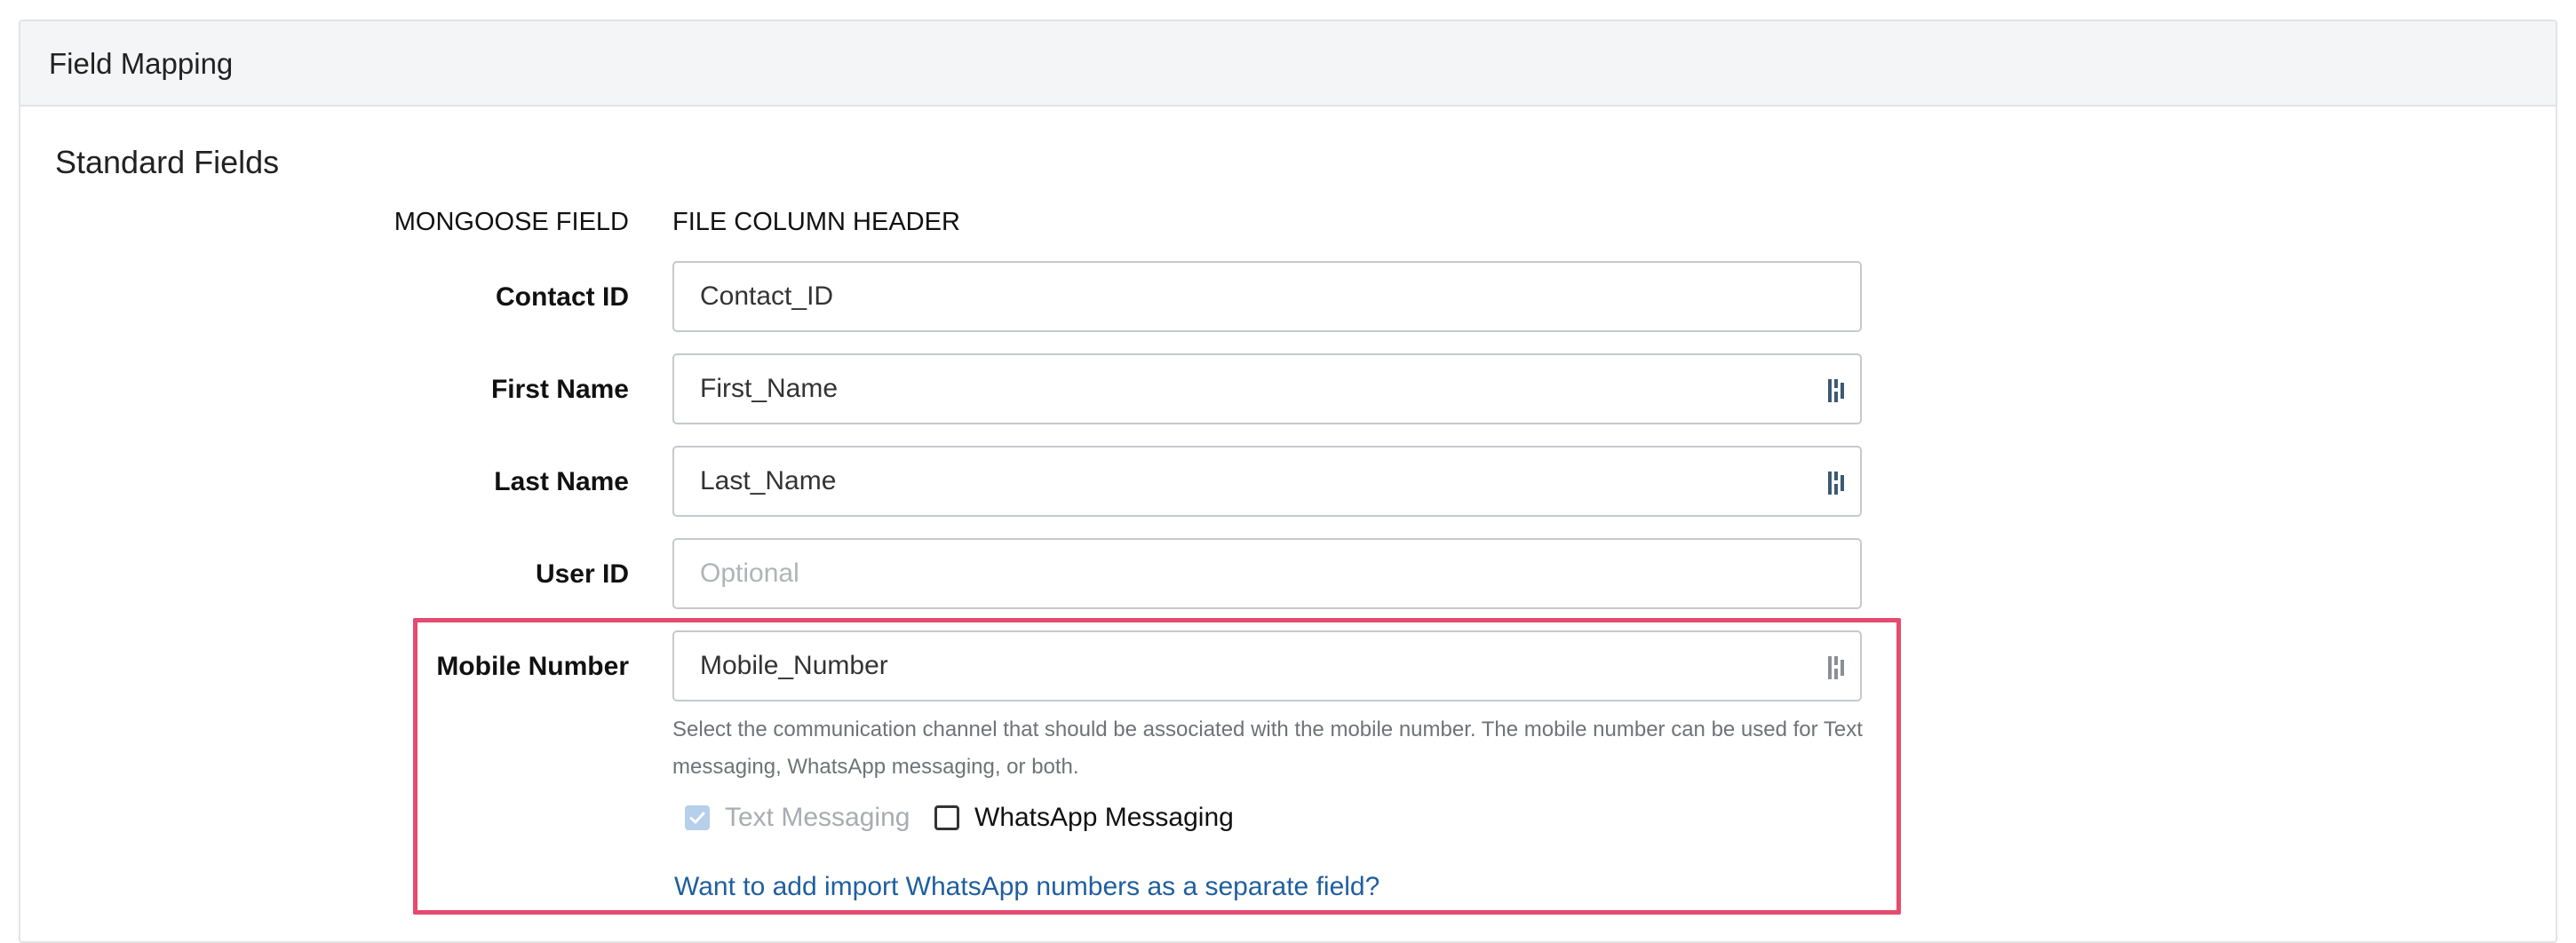 Image resolution: width=2576 pixels, height=943 pixels. I want to click on whatsapp-messaging-checkbox, so click(946, 817).